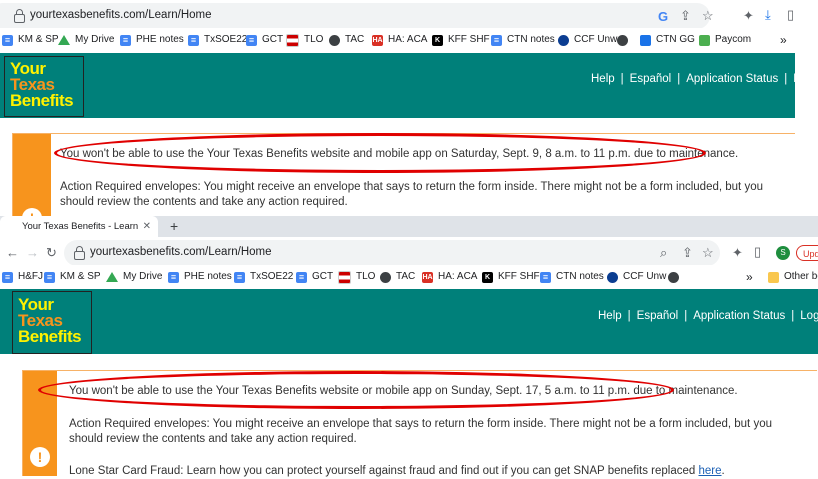  I want to click on bookmark-hfj: H&FJ, so click(22, 277).